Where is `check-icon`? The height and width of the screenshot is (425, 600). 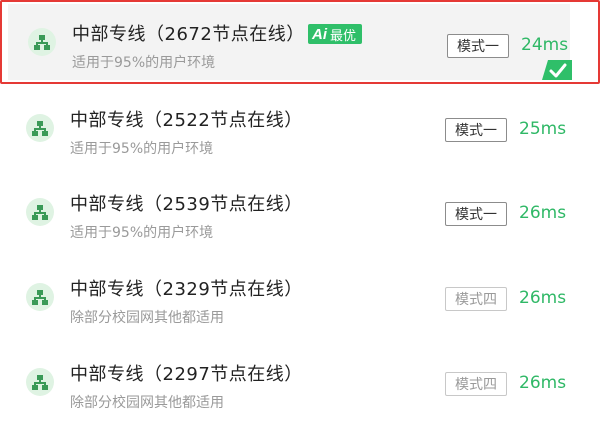 check-icon is located at coordinates (557, 70).